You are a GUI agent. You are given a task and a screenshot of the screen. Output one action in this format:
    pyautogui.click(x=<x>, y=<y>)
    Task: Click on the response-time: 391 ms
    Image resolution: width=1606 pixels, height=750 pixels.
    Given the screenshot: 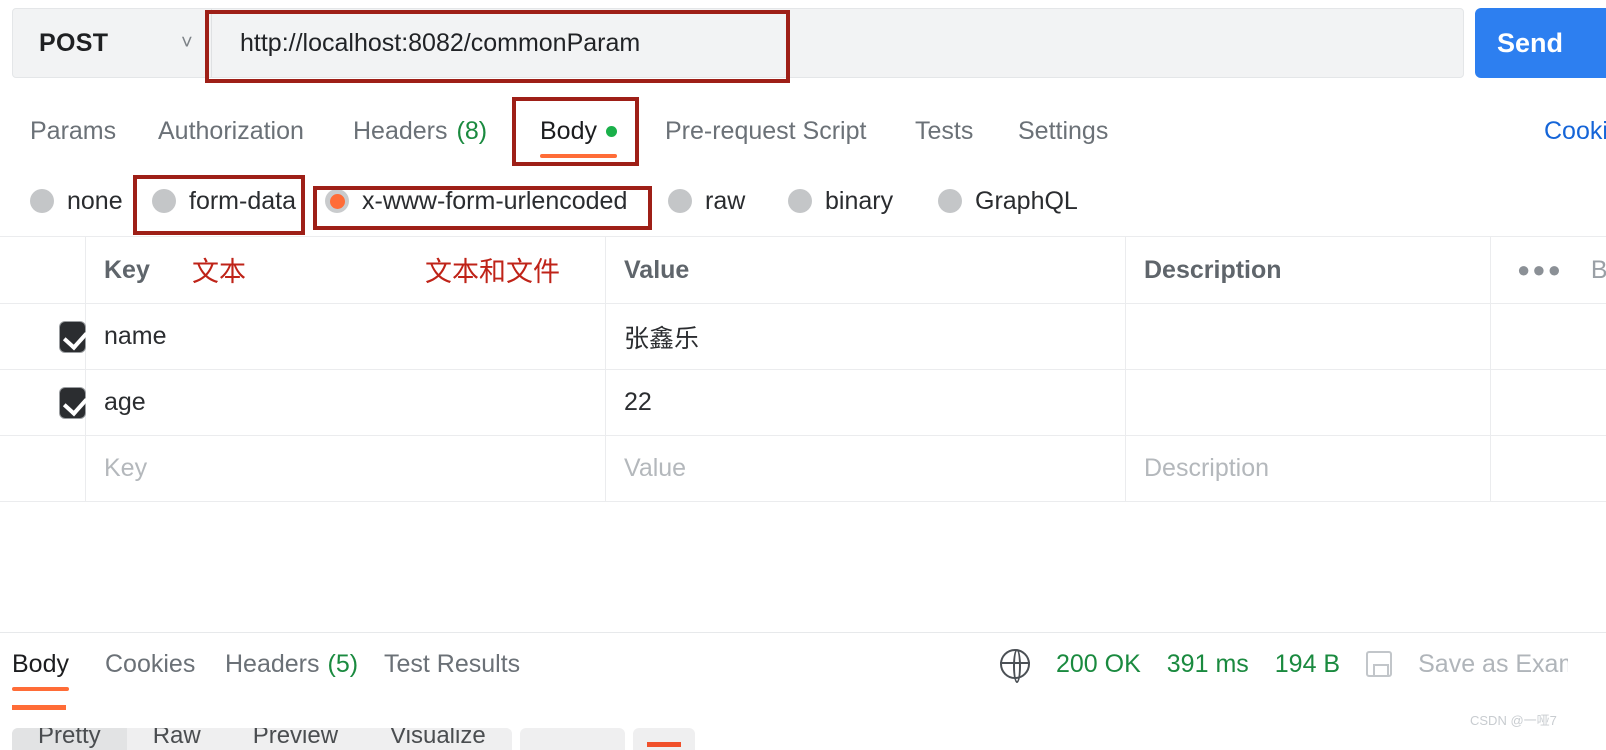 What is the action you would take?
    pyautogui.click(x=1207, y=663)
    